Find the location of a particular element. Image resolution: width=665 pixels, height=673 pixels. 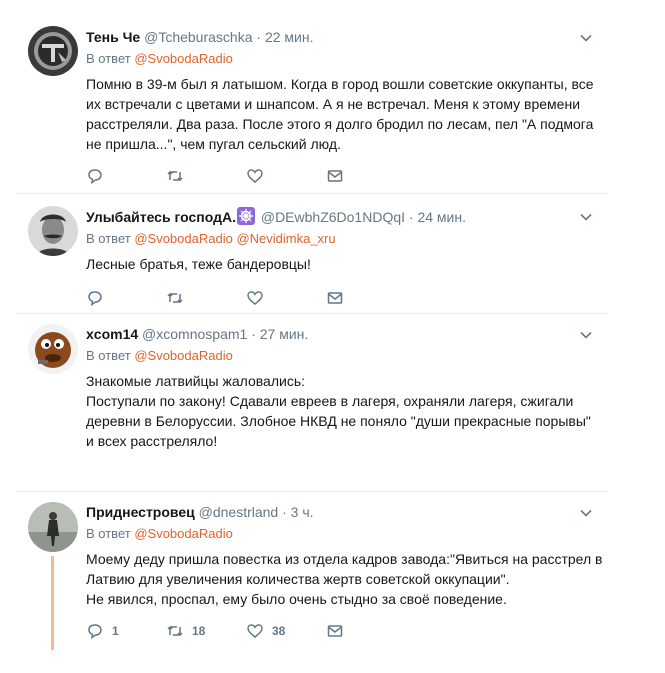

reply-mention: @Nevidimka_xru is located at coordinates (285, 238).